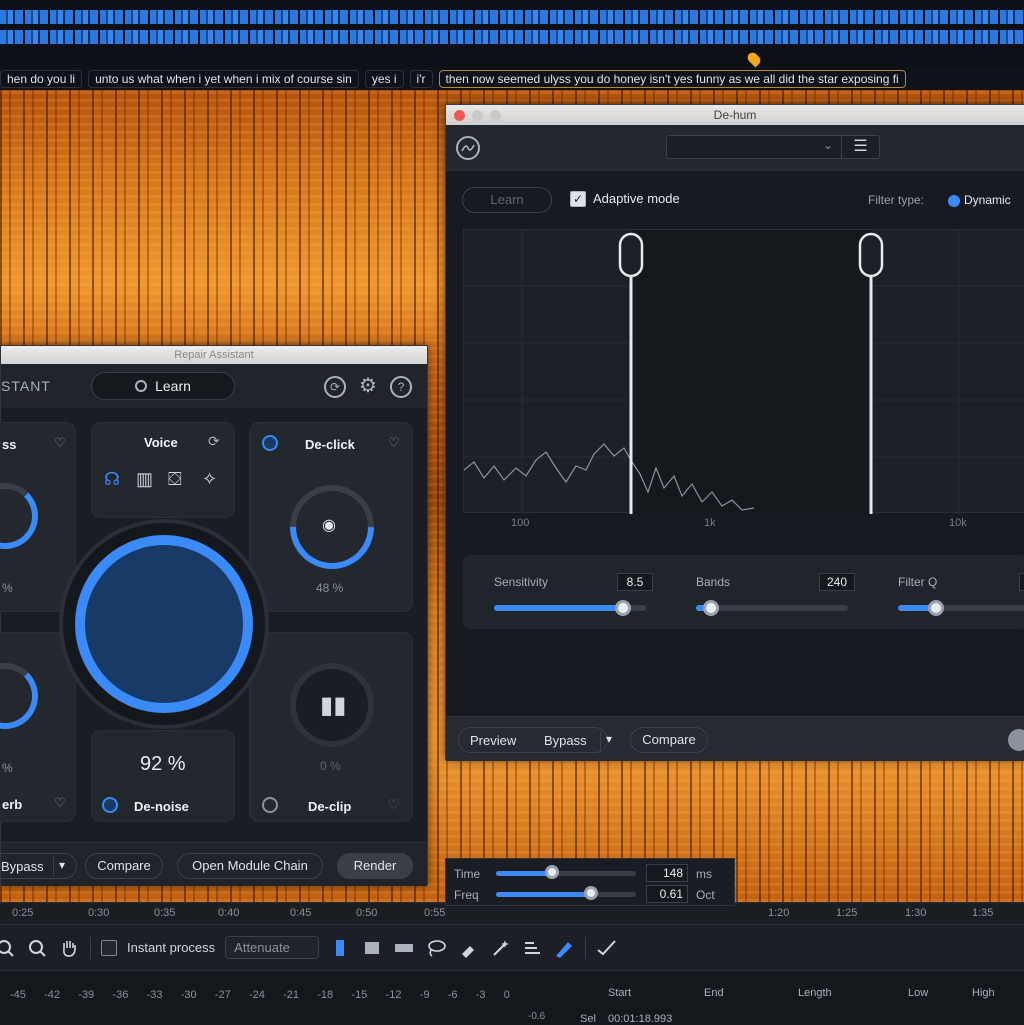  I want to click on maximize-window-icon, so click(495, 115).